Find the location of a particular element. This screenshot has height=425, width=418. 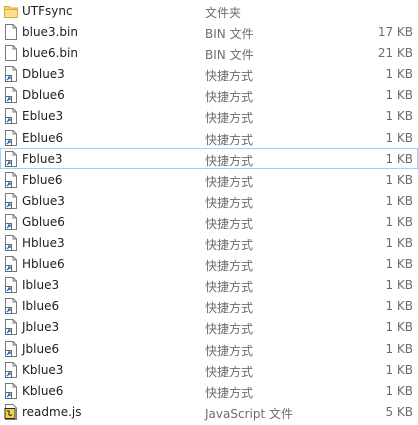

file-row: Dblue3 快捷方式 1 KB is located at coordinates (209, 73).